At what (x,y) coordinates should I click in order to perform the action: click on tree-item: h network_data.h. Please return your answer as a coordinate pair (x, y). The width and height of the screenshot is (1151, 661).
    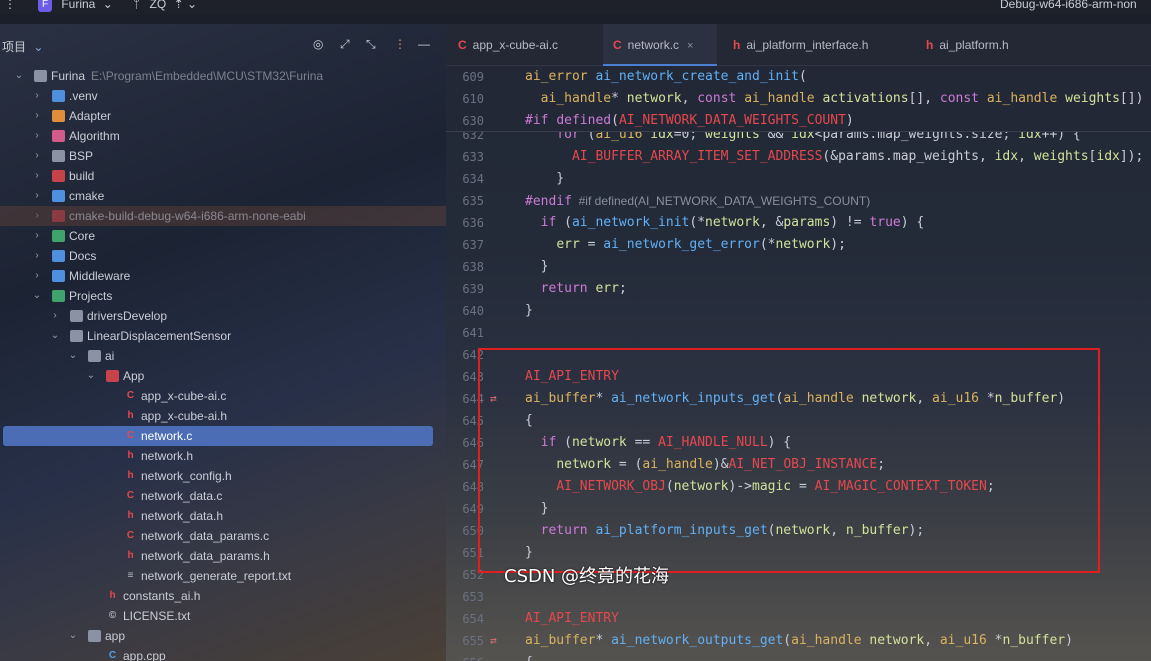
    Looking at the image, I should click on (223, 516).